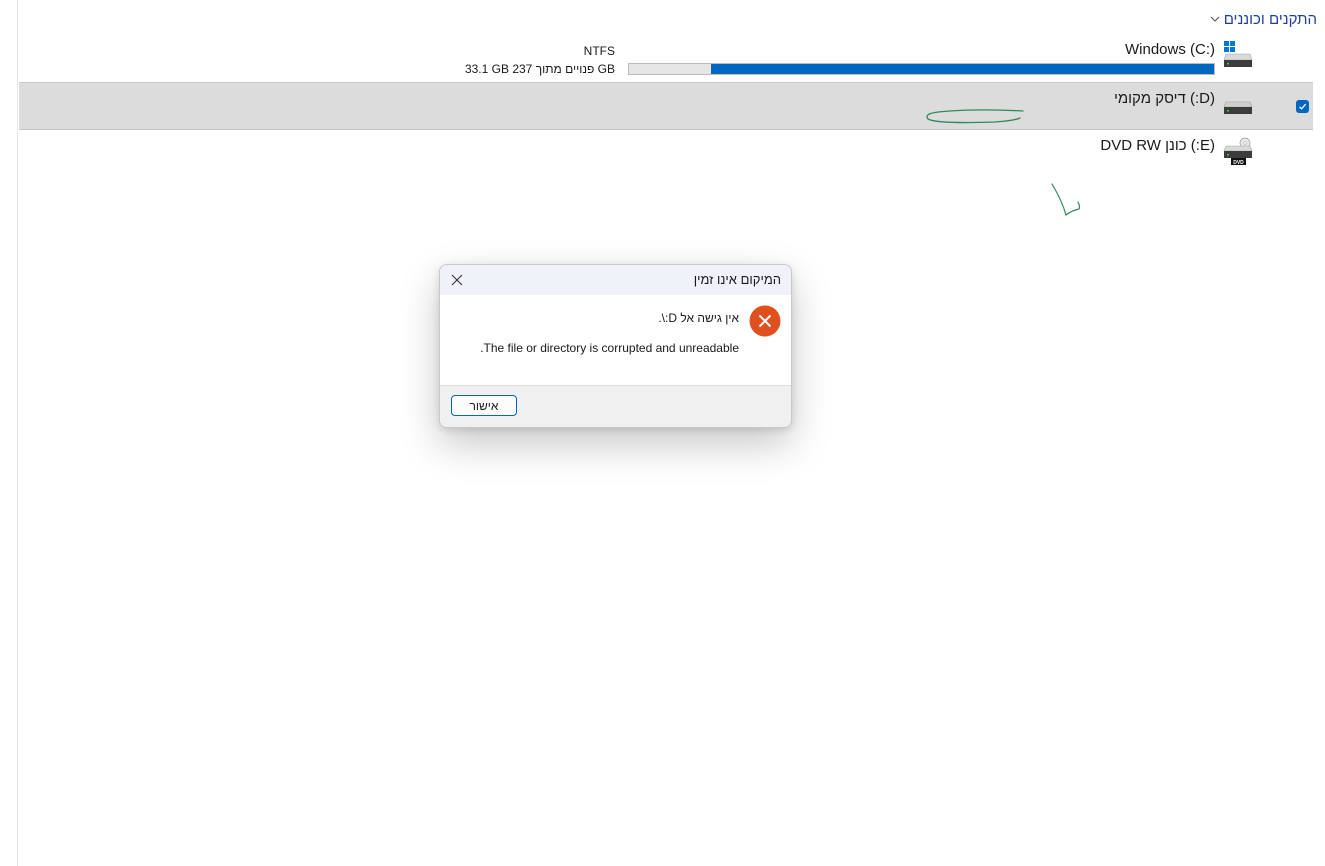 The image size is (1325, 866). I want to click on ok-button: אישור, so click(484, 405).